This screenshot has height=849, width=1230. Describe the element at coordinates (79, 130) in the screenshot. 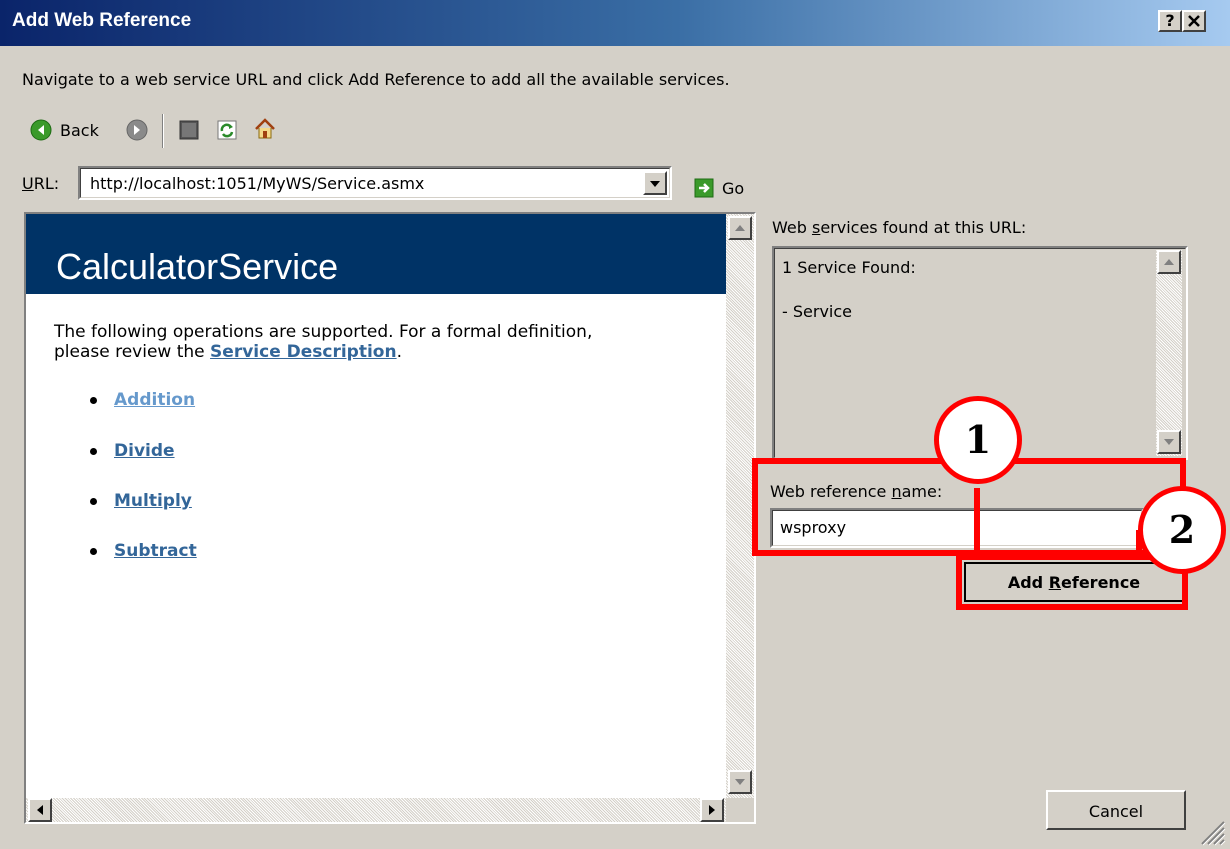

I see `back-label: Back` at that location.